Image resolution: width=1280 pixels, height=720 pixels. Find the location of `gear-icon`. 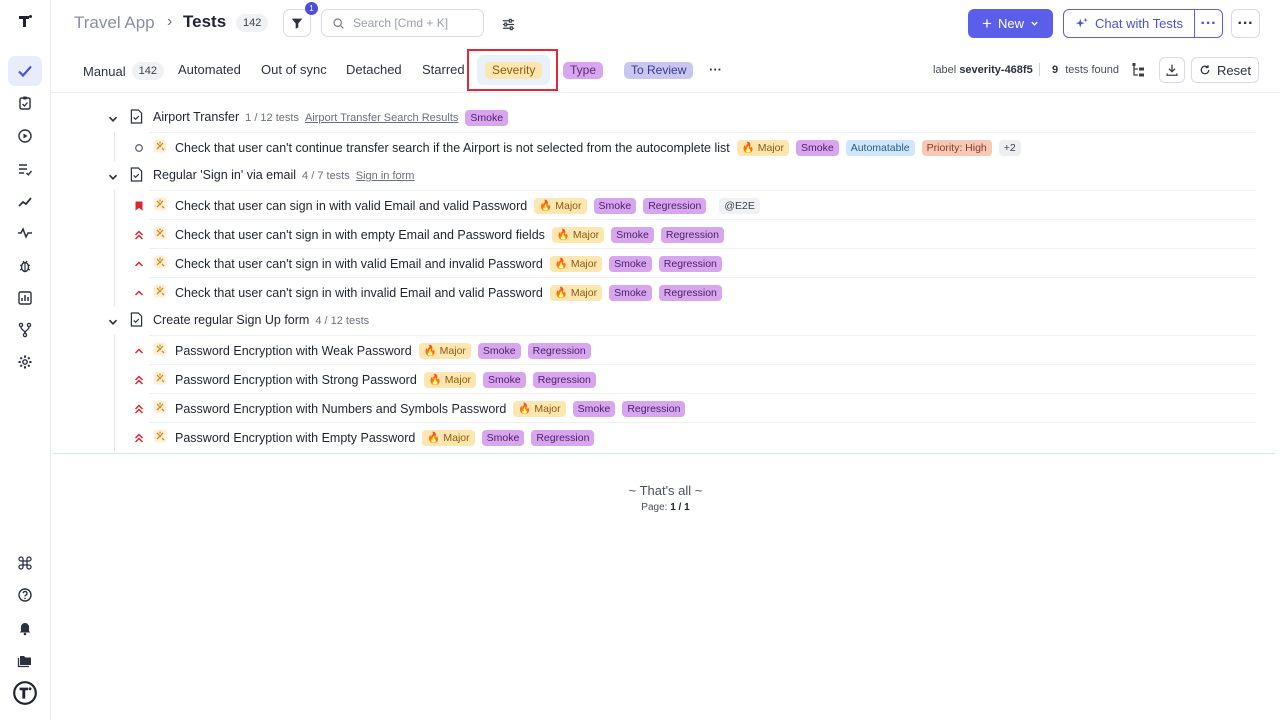

gear-icon is located at coordinates (25, 362).